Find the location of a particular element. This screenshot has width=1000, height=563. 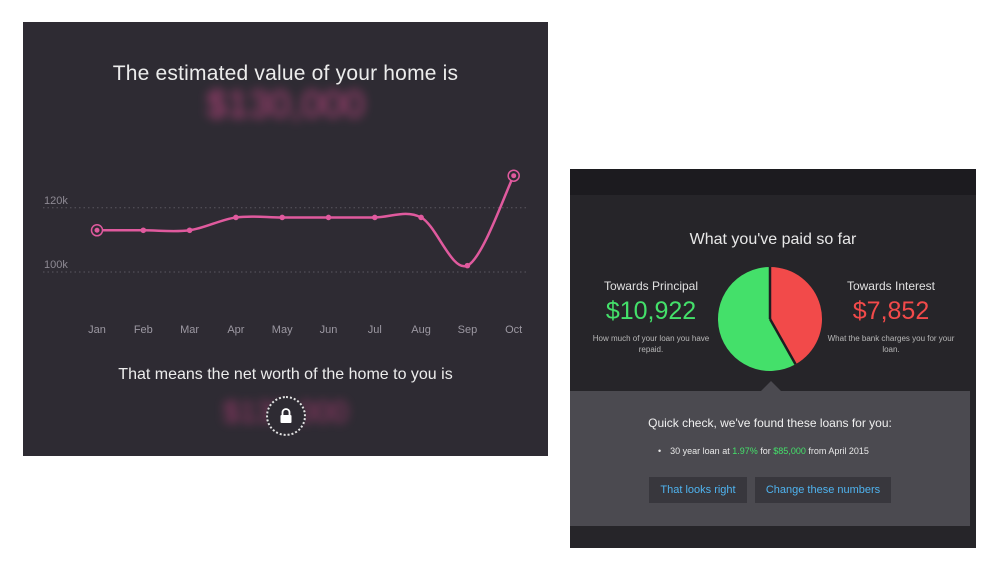

x-tick-label: Sep is located at coordinates (468, 330).